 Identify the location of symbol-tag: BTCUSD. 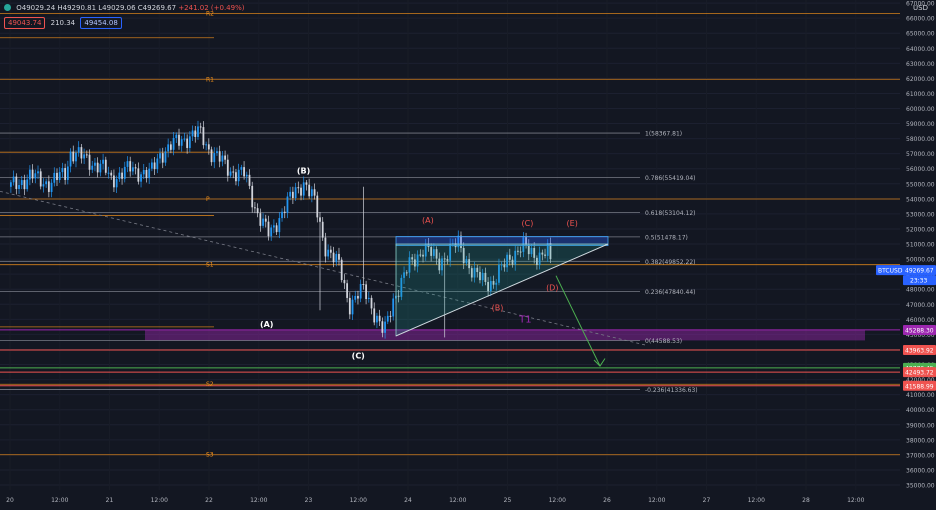
(890, 271).